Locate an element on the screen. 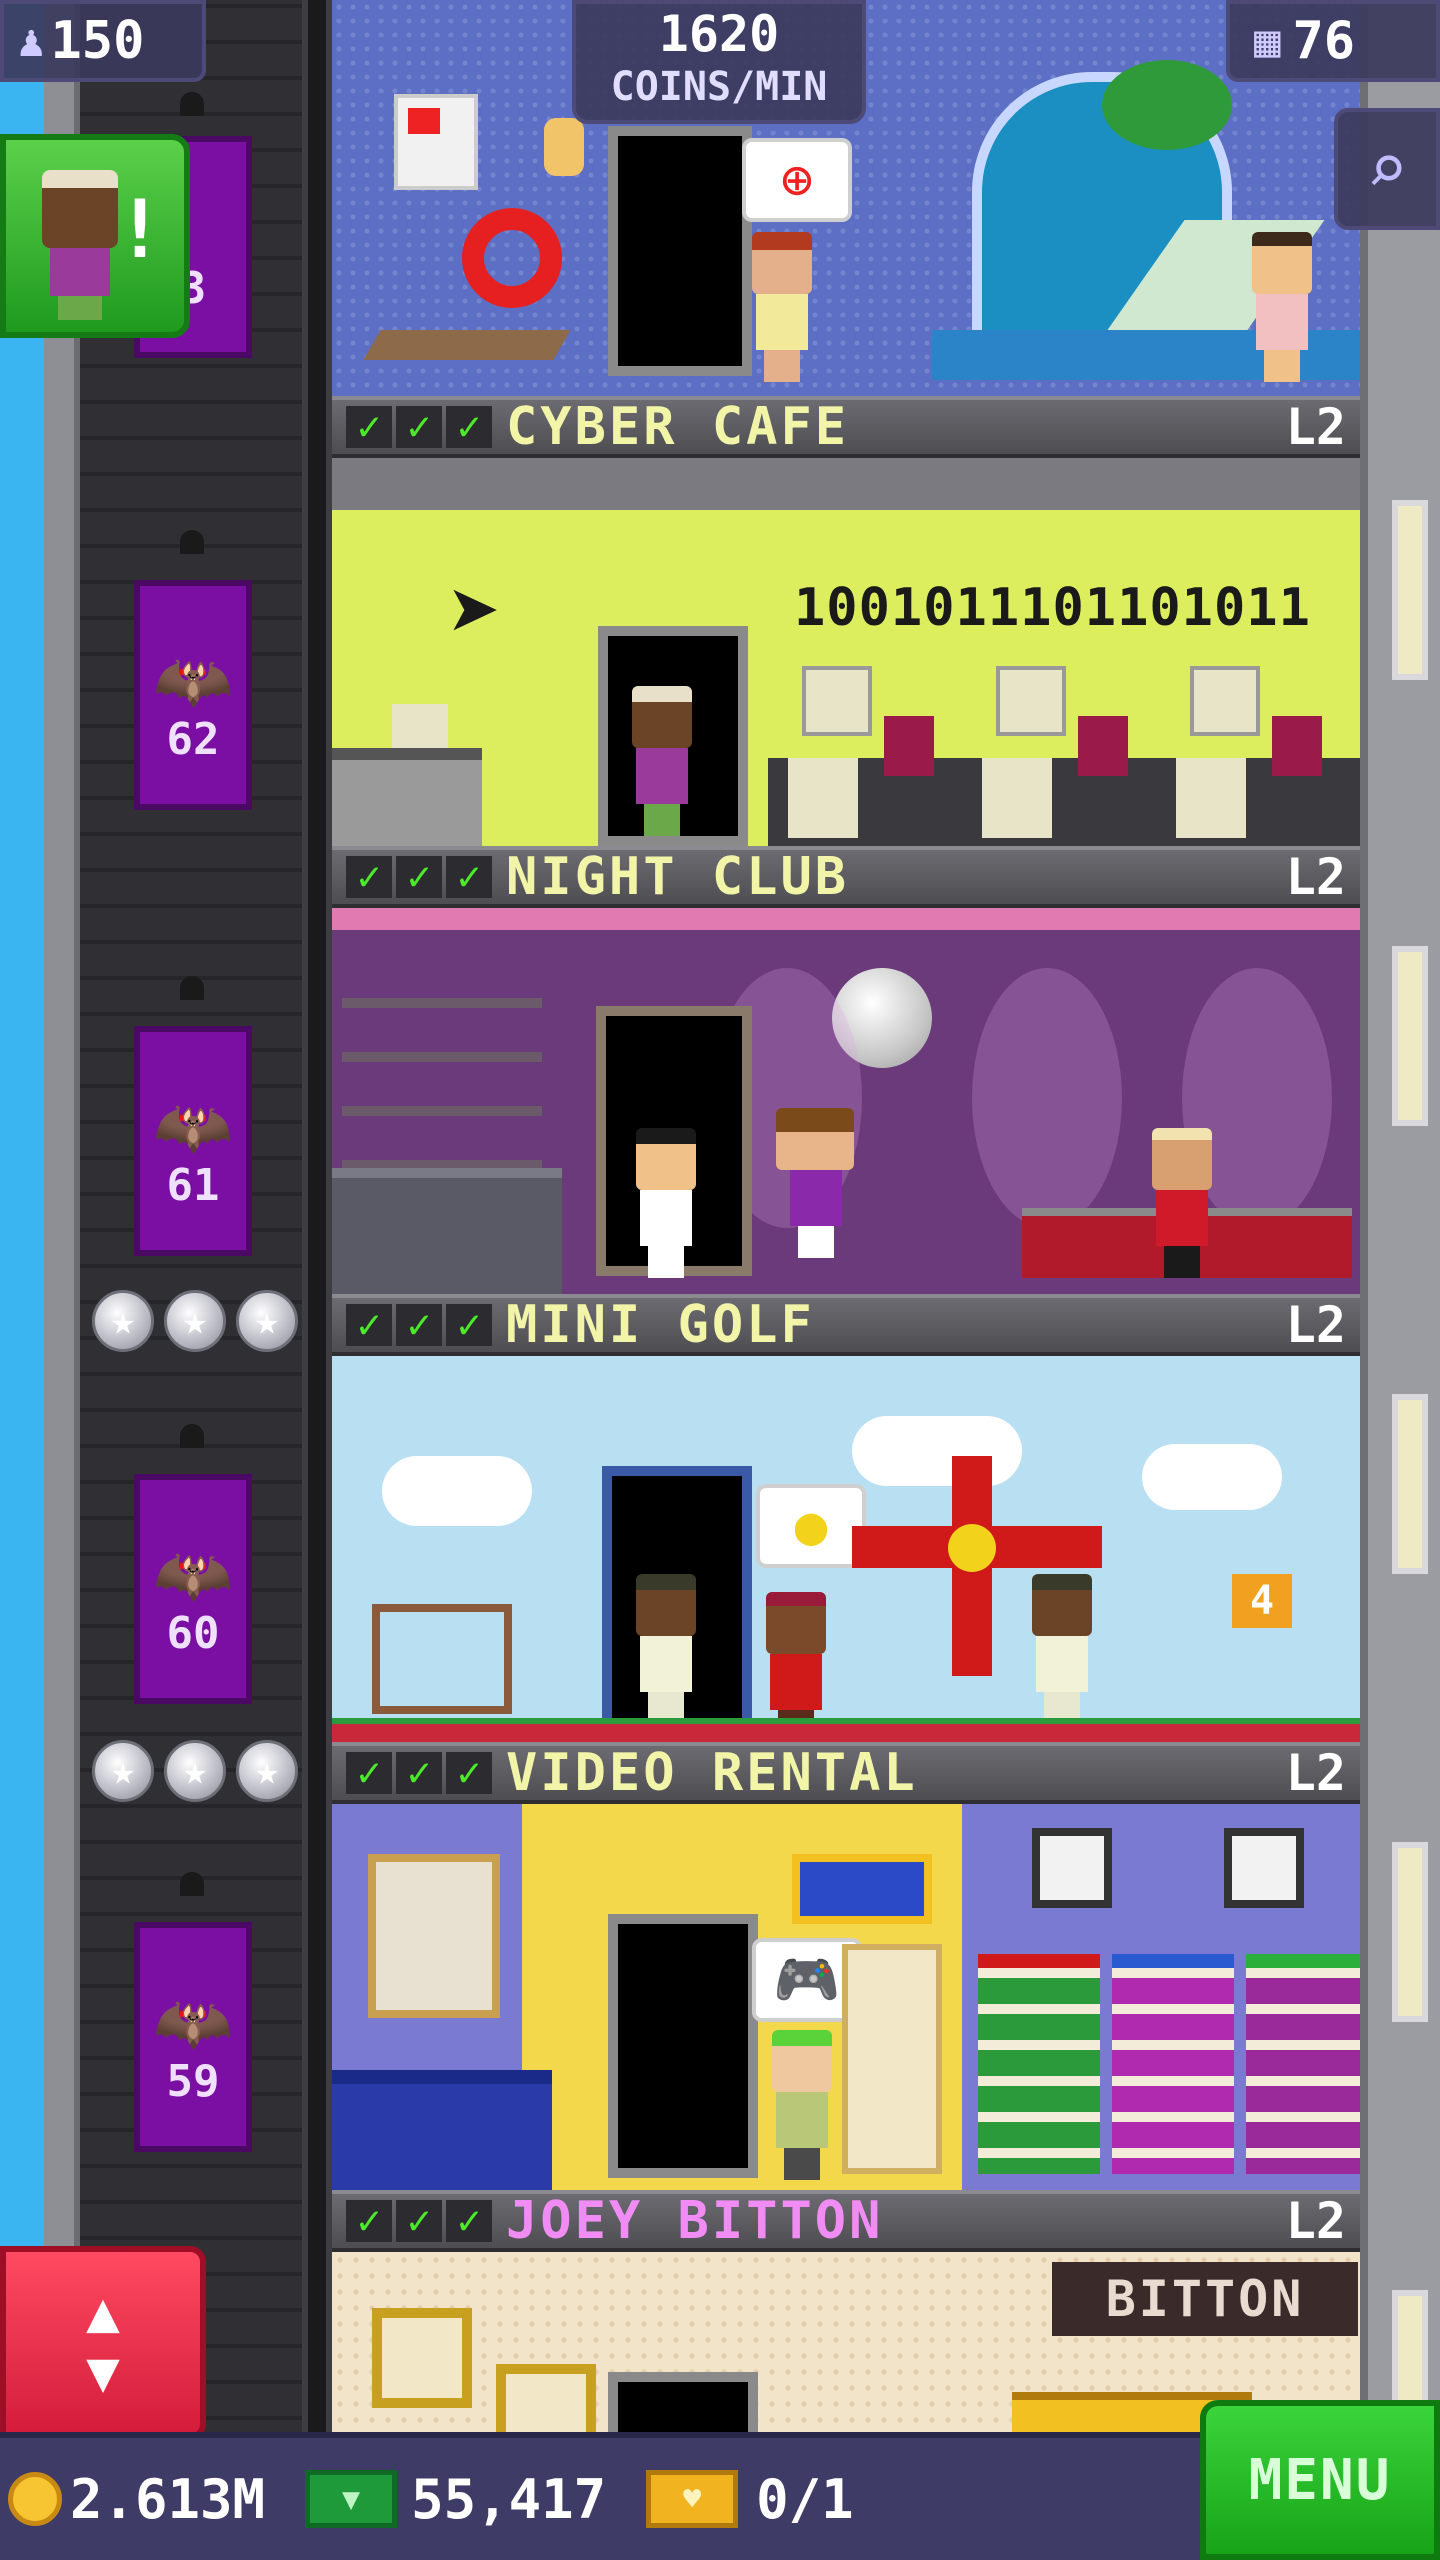 The height and width of the screenshot is (2560, 1440). star-rating: ★ ★ ★ is located at coordinates (195, 1771).